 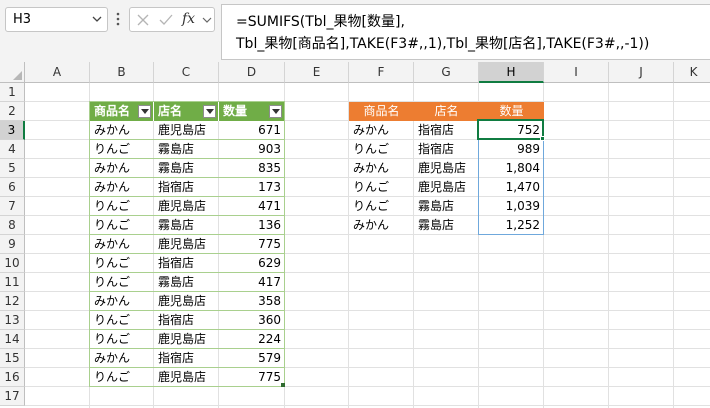 I want to click on table1-cell: 629, so click(x=252, y=263).